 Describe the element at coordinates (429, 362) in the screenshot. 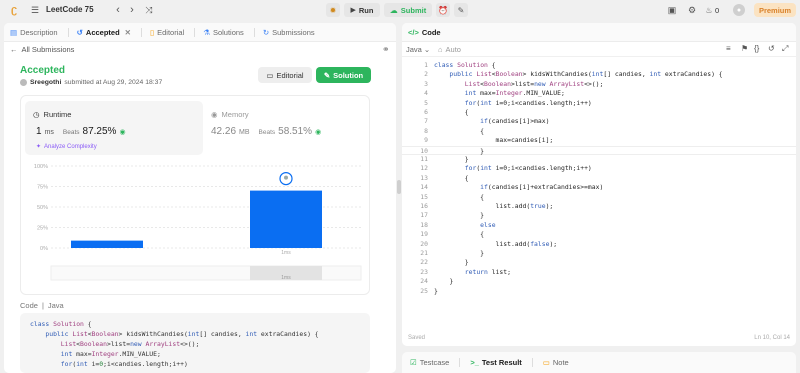

I see `tab-testcase: ☑ Testcase` at that location.